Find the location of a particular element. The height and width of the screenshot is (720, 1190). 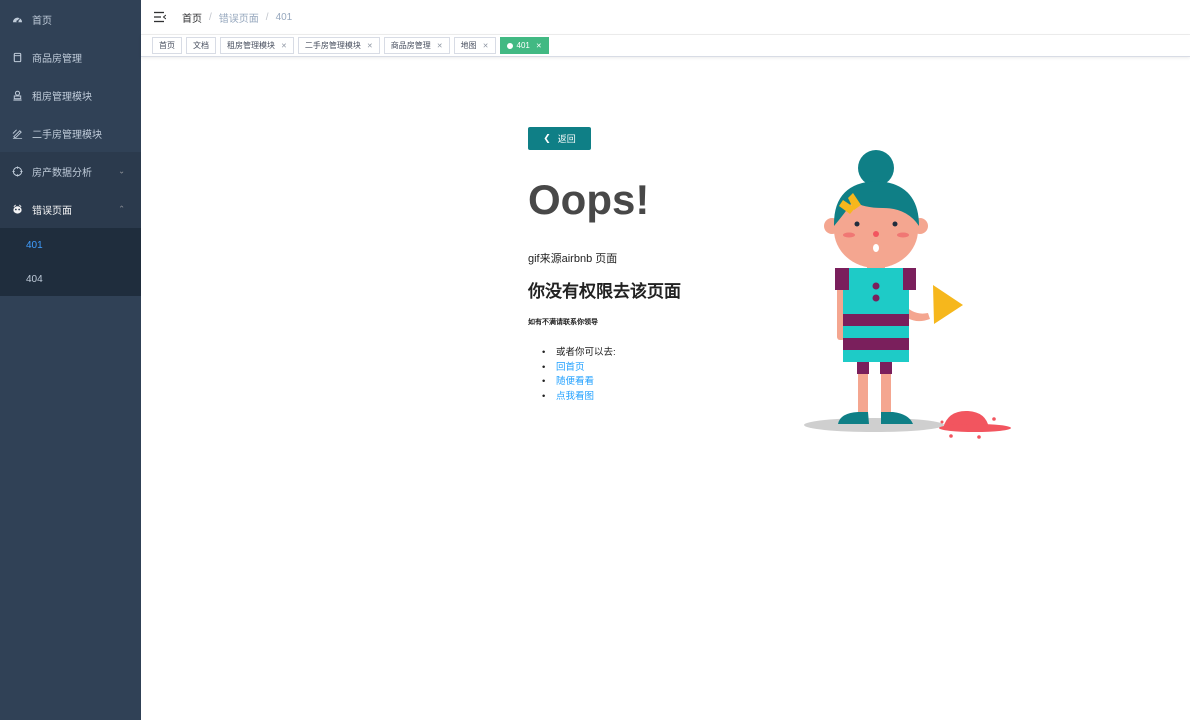

tag-rental: 租房管理模块 ✕ is located at coordinates (257, 45).